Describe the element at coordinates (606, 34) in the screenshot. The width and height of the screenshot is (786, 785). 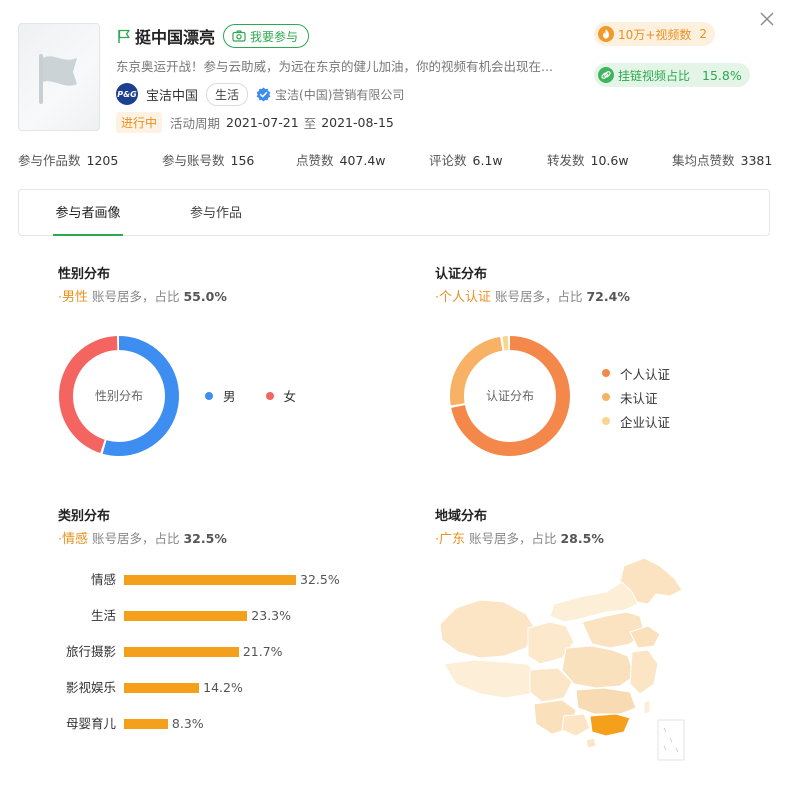
I see `fire-icon` at that location.